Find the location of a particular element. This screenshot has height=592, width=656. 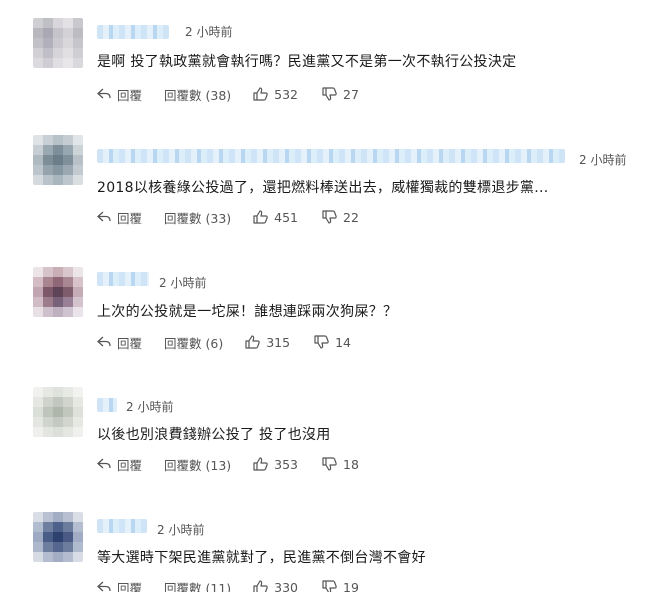

comment-actions: 回覆 回覆數 (11) 330 19 is located at coordinates (228, 584).